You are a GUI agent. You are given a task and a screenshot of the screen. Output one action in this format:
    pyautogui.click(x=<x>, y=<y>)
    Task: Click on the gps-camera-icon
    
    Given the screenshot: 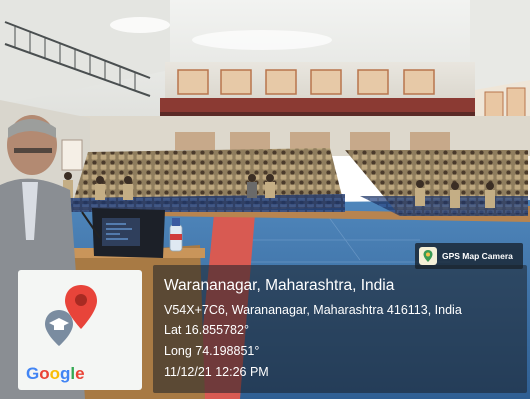 What is the action you would take?
    pyautogui.click(x=428, y=256)
    